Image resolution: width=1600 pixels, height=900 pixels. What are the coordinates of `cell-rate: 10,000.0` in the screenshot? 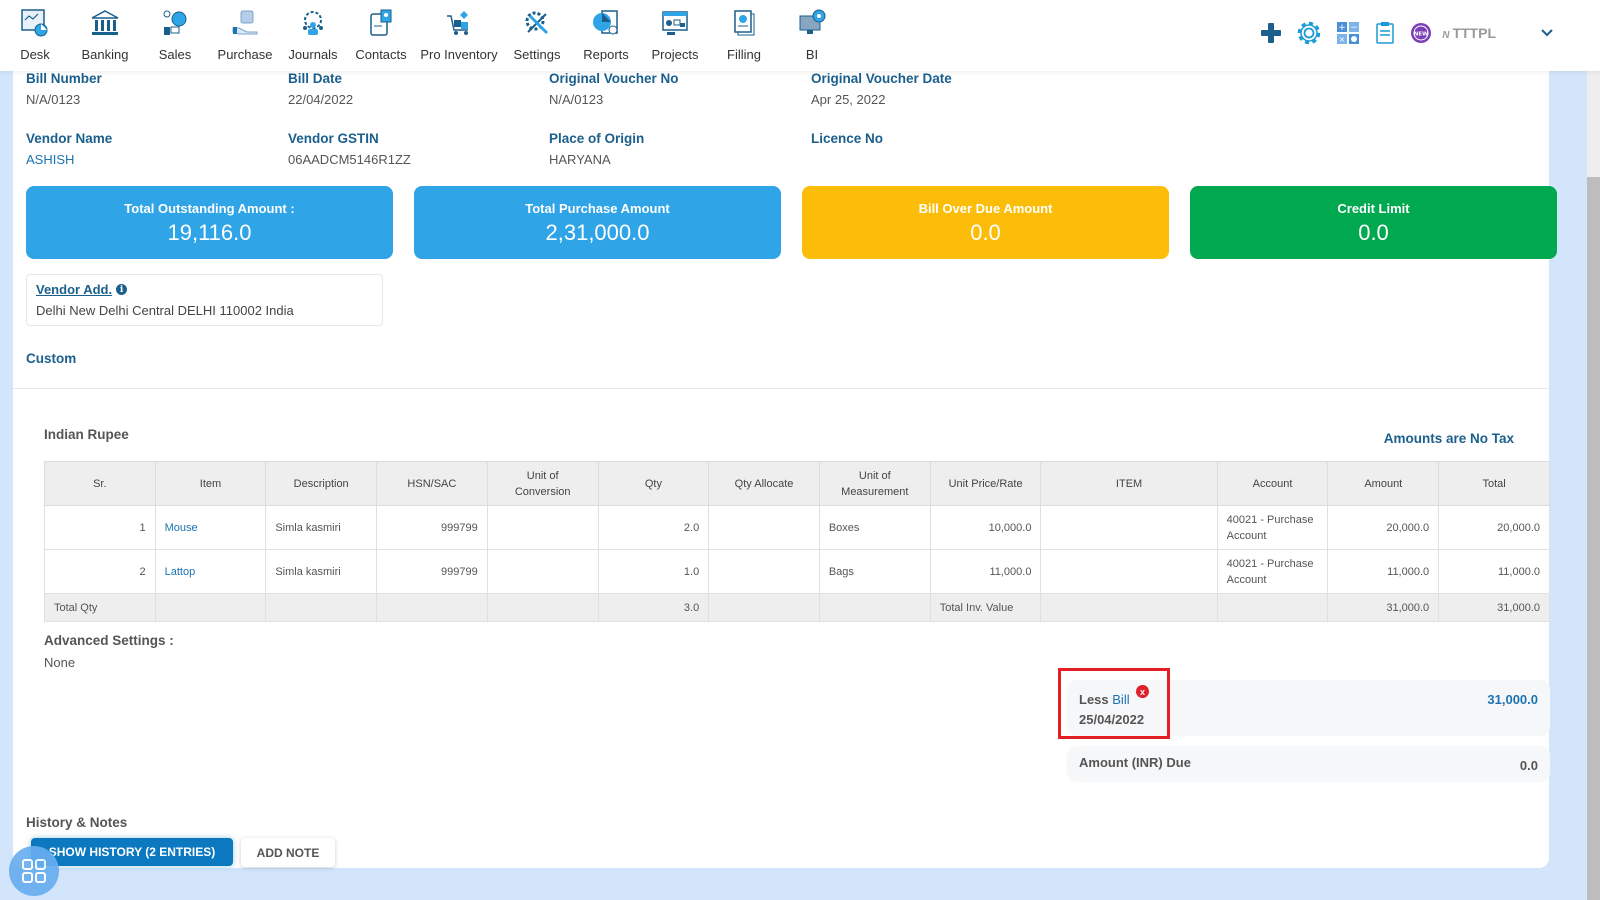 It's located at (985, 527).